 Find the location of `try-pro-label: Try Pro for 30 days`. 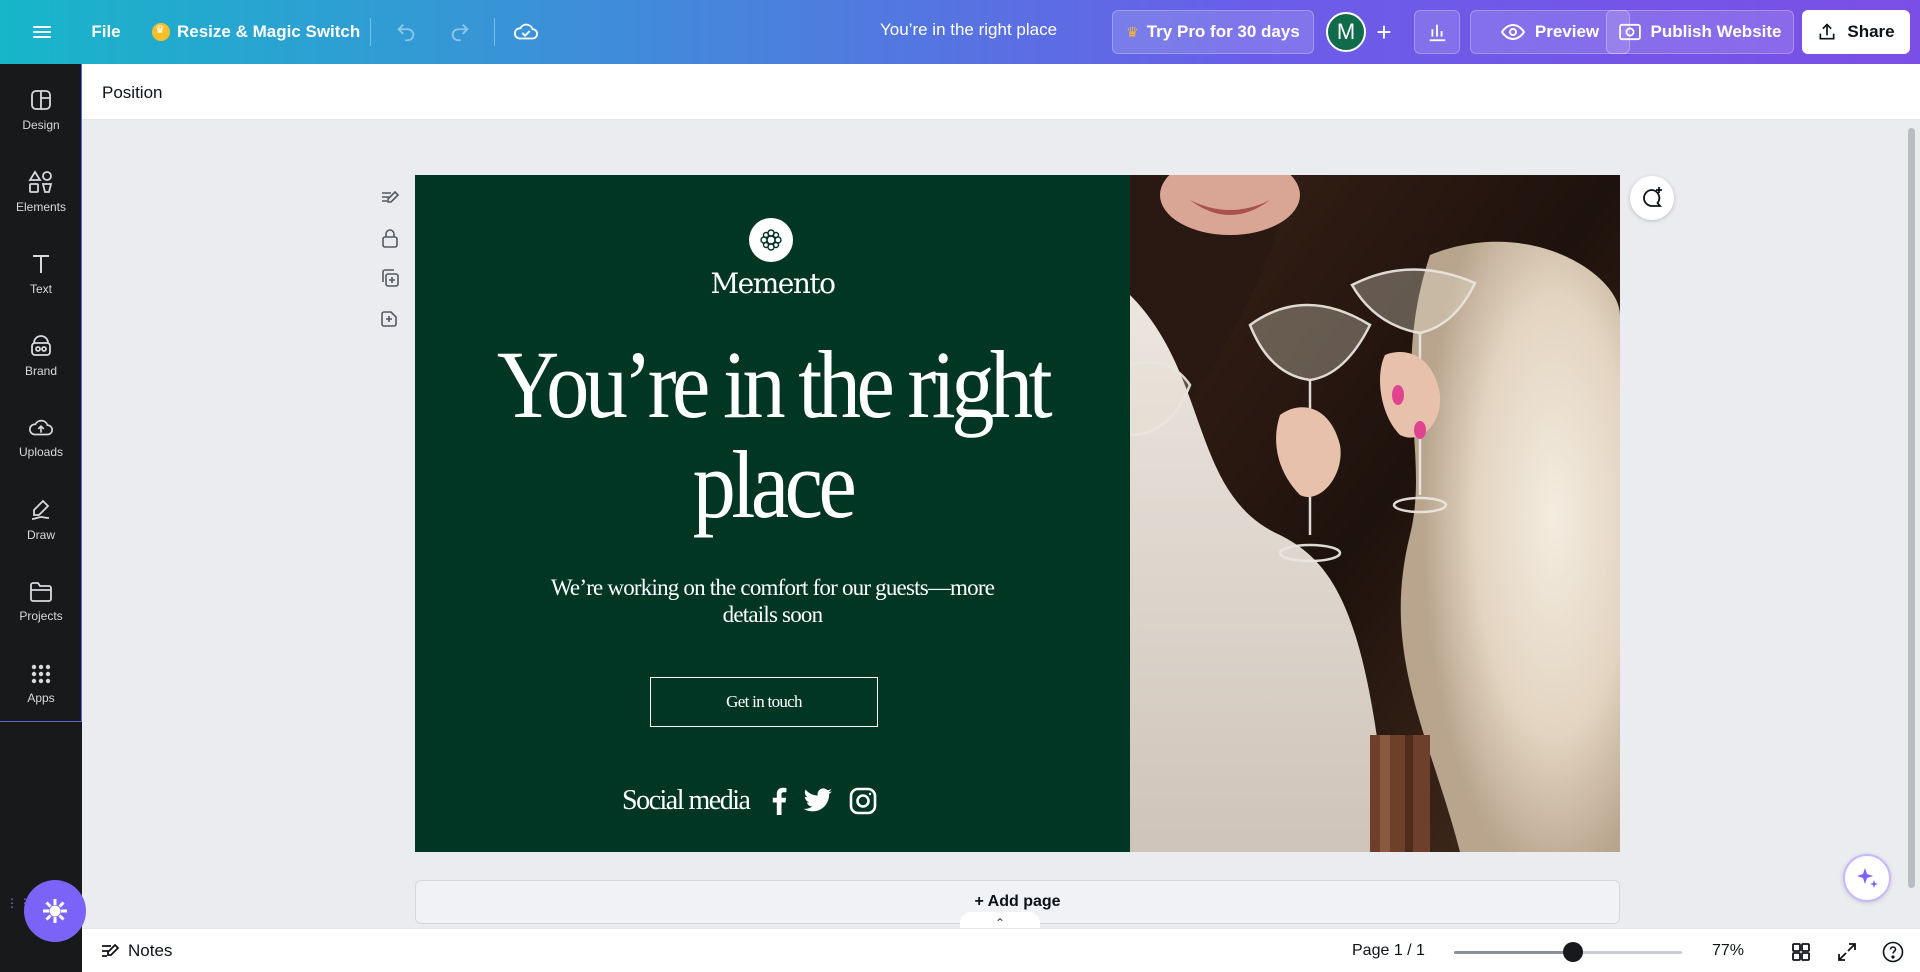

try-pro-label: Try Pro for 30 days is located at coordinates (1223, 31).